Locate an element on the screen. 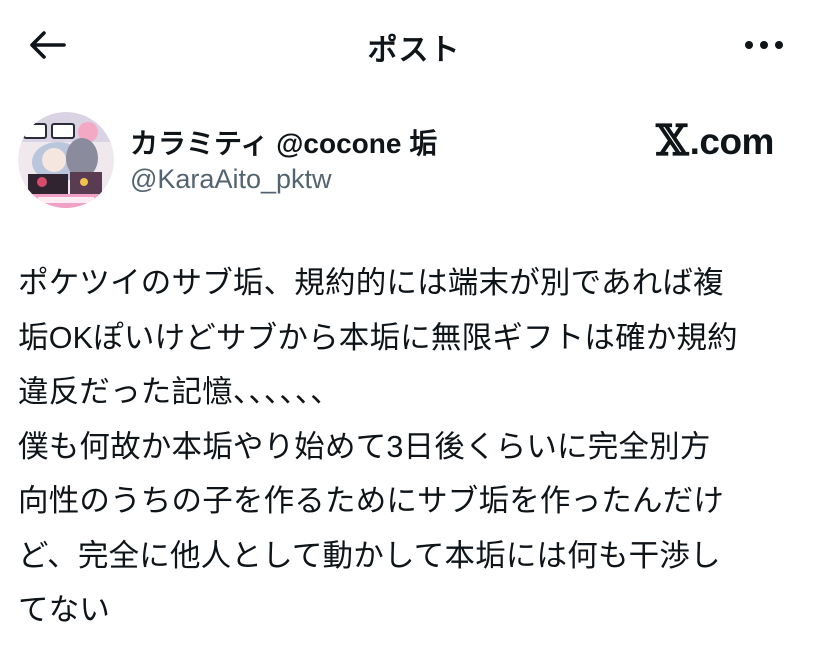  page-title: ポスト is located at coordinates (414, 50).